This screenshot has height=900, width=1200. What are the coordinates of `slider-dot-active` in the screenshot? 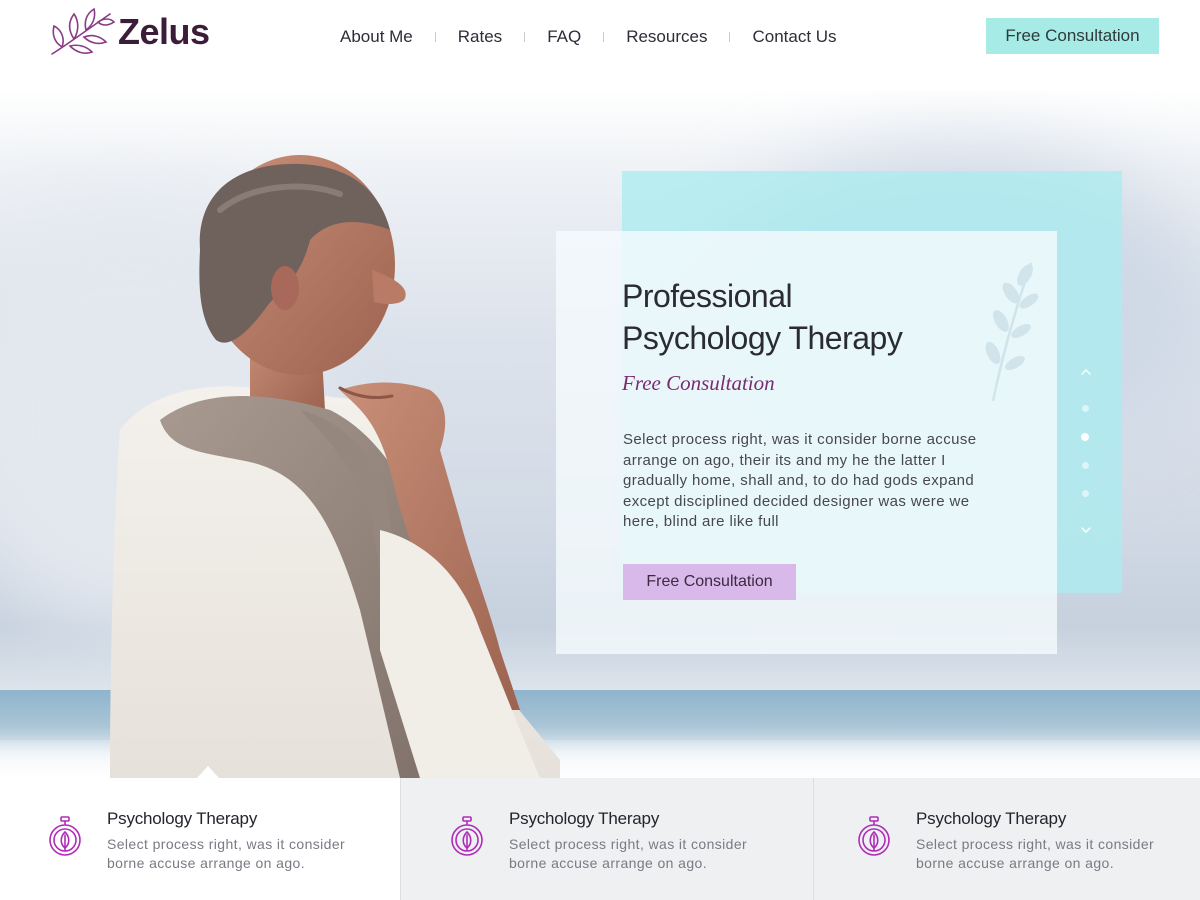 It's located at (1085, 437).